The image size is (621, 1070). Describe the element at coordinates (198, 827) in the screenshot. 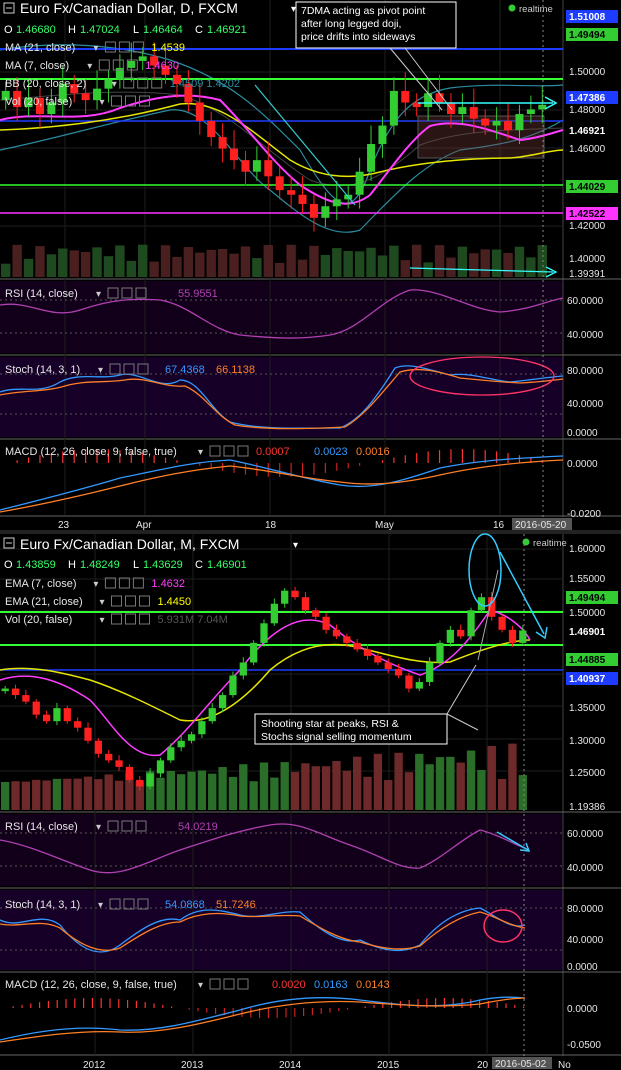

I see `monthly-rsi-value: 54.0219` at that location.